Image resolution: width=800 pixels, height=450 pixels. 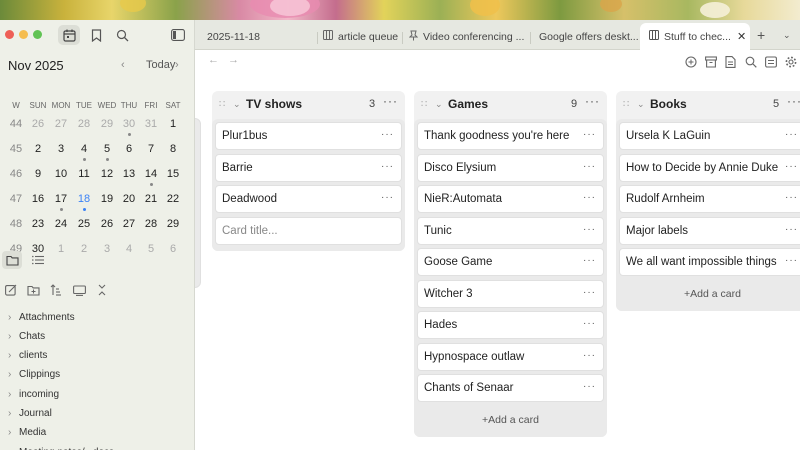 I want to click on kanban-card: Disco Elysium ···, so click(x=510, y=167).